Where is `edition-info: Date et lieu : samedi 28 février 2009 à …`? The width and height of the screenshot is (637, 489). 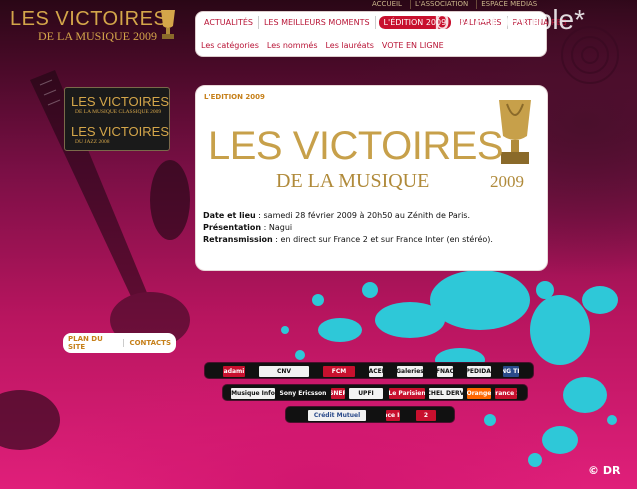
edition-info: Date et lieu : samedi 28 février 2009 à … is located at coordinates (348, 228).